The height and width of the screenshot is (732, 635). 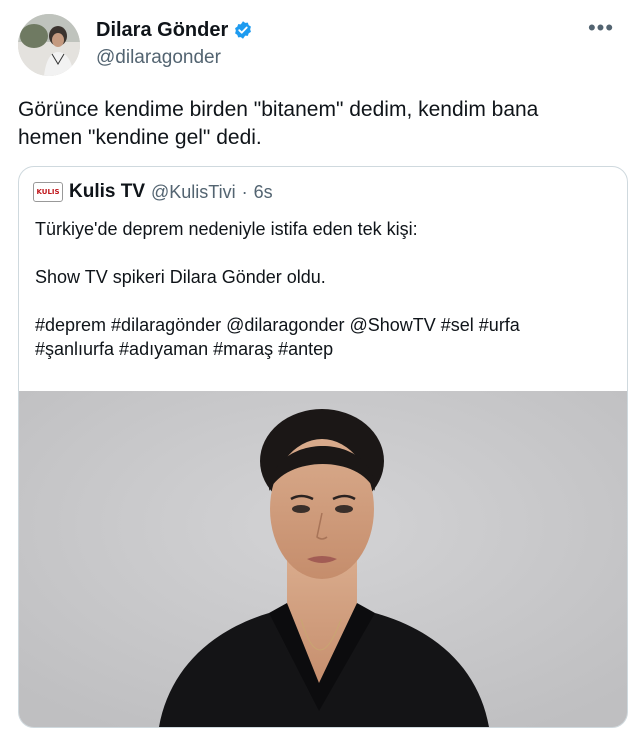 What do you see at coordinates (174, 58) in the screenshot?
I see `author-handle: @dilaragonder` at bounding box center [174, 58].